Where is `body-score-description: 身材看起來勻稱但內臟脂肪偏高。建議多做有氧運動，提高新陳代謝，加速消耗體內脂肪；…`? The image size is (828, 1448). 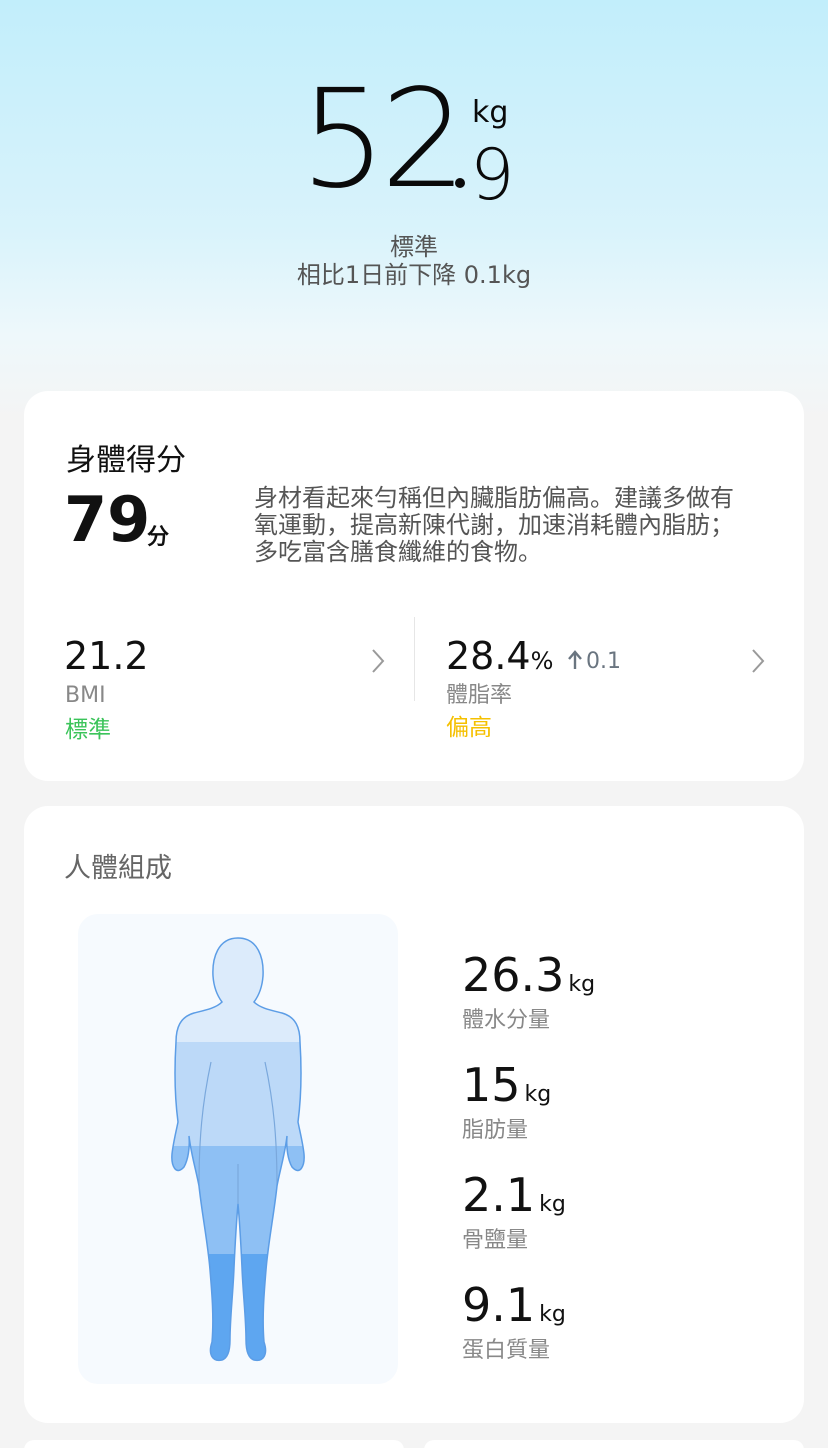
body-score-description: 身材看起來勻稱但內臟脂肪偏高。建議多做有氧運動，提高新陳代謝，加速消耗體內脂肪；… is located at coordinates (494, 525).